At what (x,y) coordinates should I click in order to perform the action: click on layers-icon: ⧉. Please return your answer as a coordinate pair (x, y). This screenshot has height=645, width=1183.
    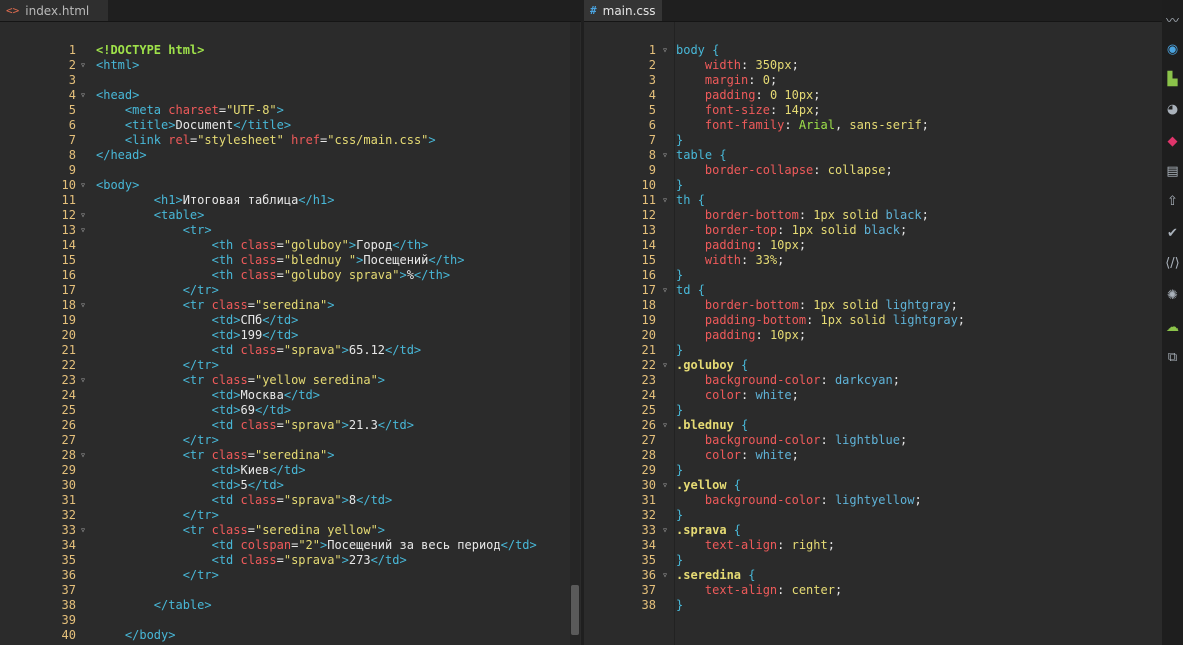
    Looking at the image, I should click on (1172, 357).